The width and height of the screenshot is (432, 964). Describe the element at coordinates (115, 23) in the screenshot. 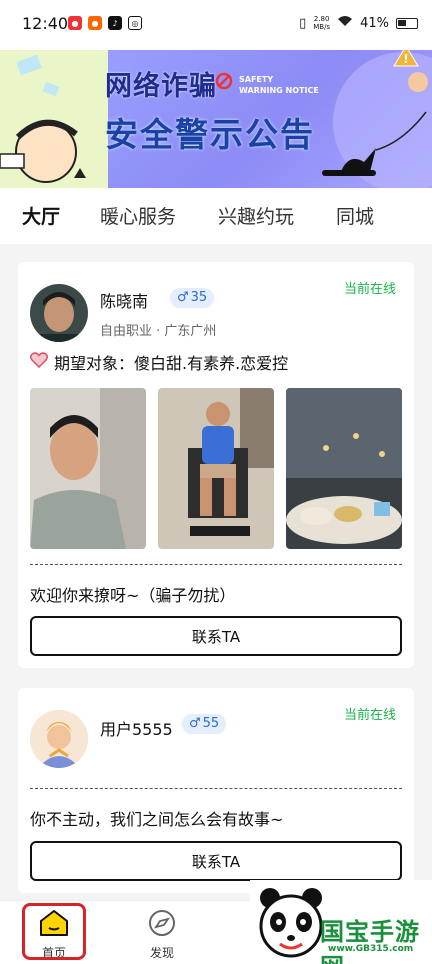

I see `tiktok-icon: ♪` at that location.